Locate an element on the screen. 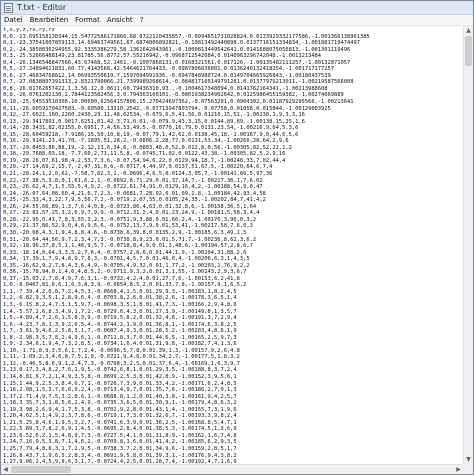 Image resolution: width=474 pixels, height=475 pixels. menu-datei: Datei is located at coordinates (13, 20).